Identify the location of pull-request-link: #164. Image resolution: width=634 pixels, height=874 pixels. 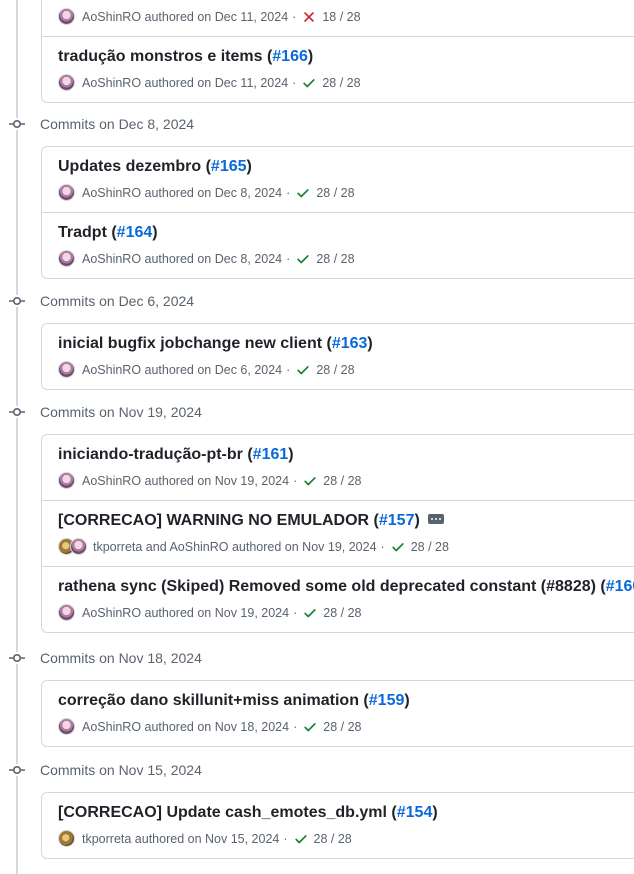
(135, 232).